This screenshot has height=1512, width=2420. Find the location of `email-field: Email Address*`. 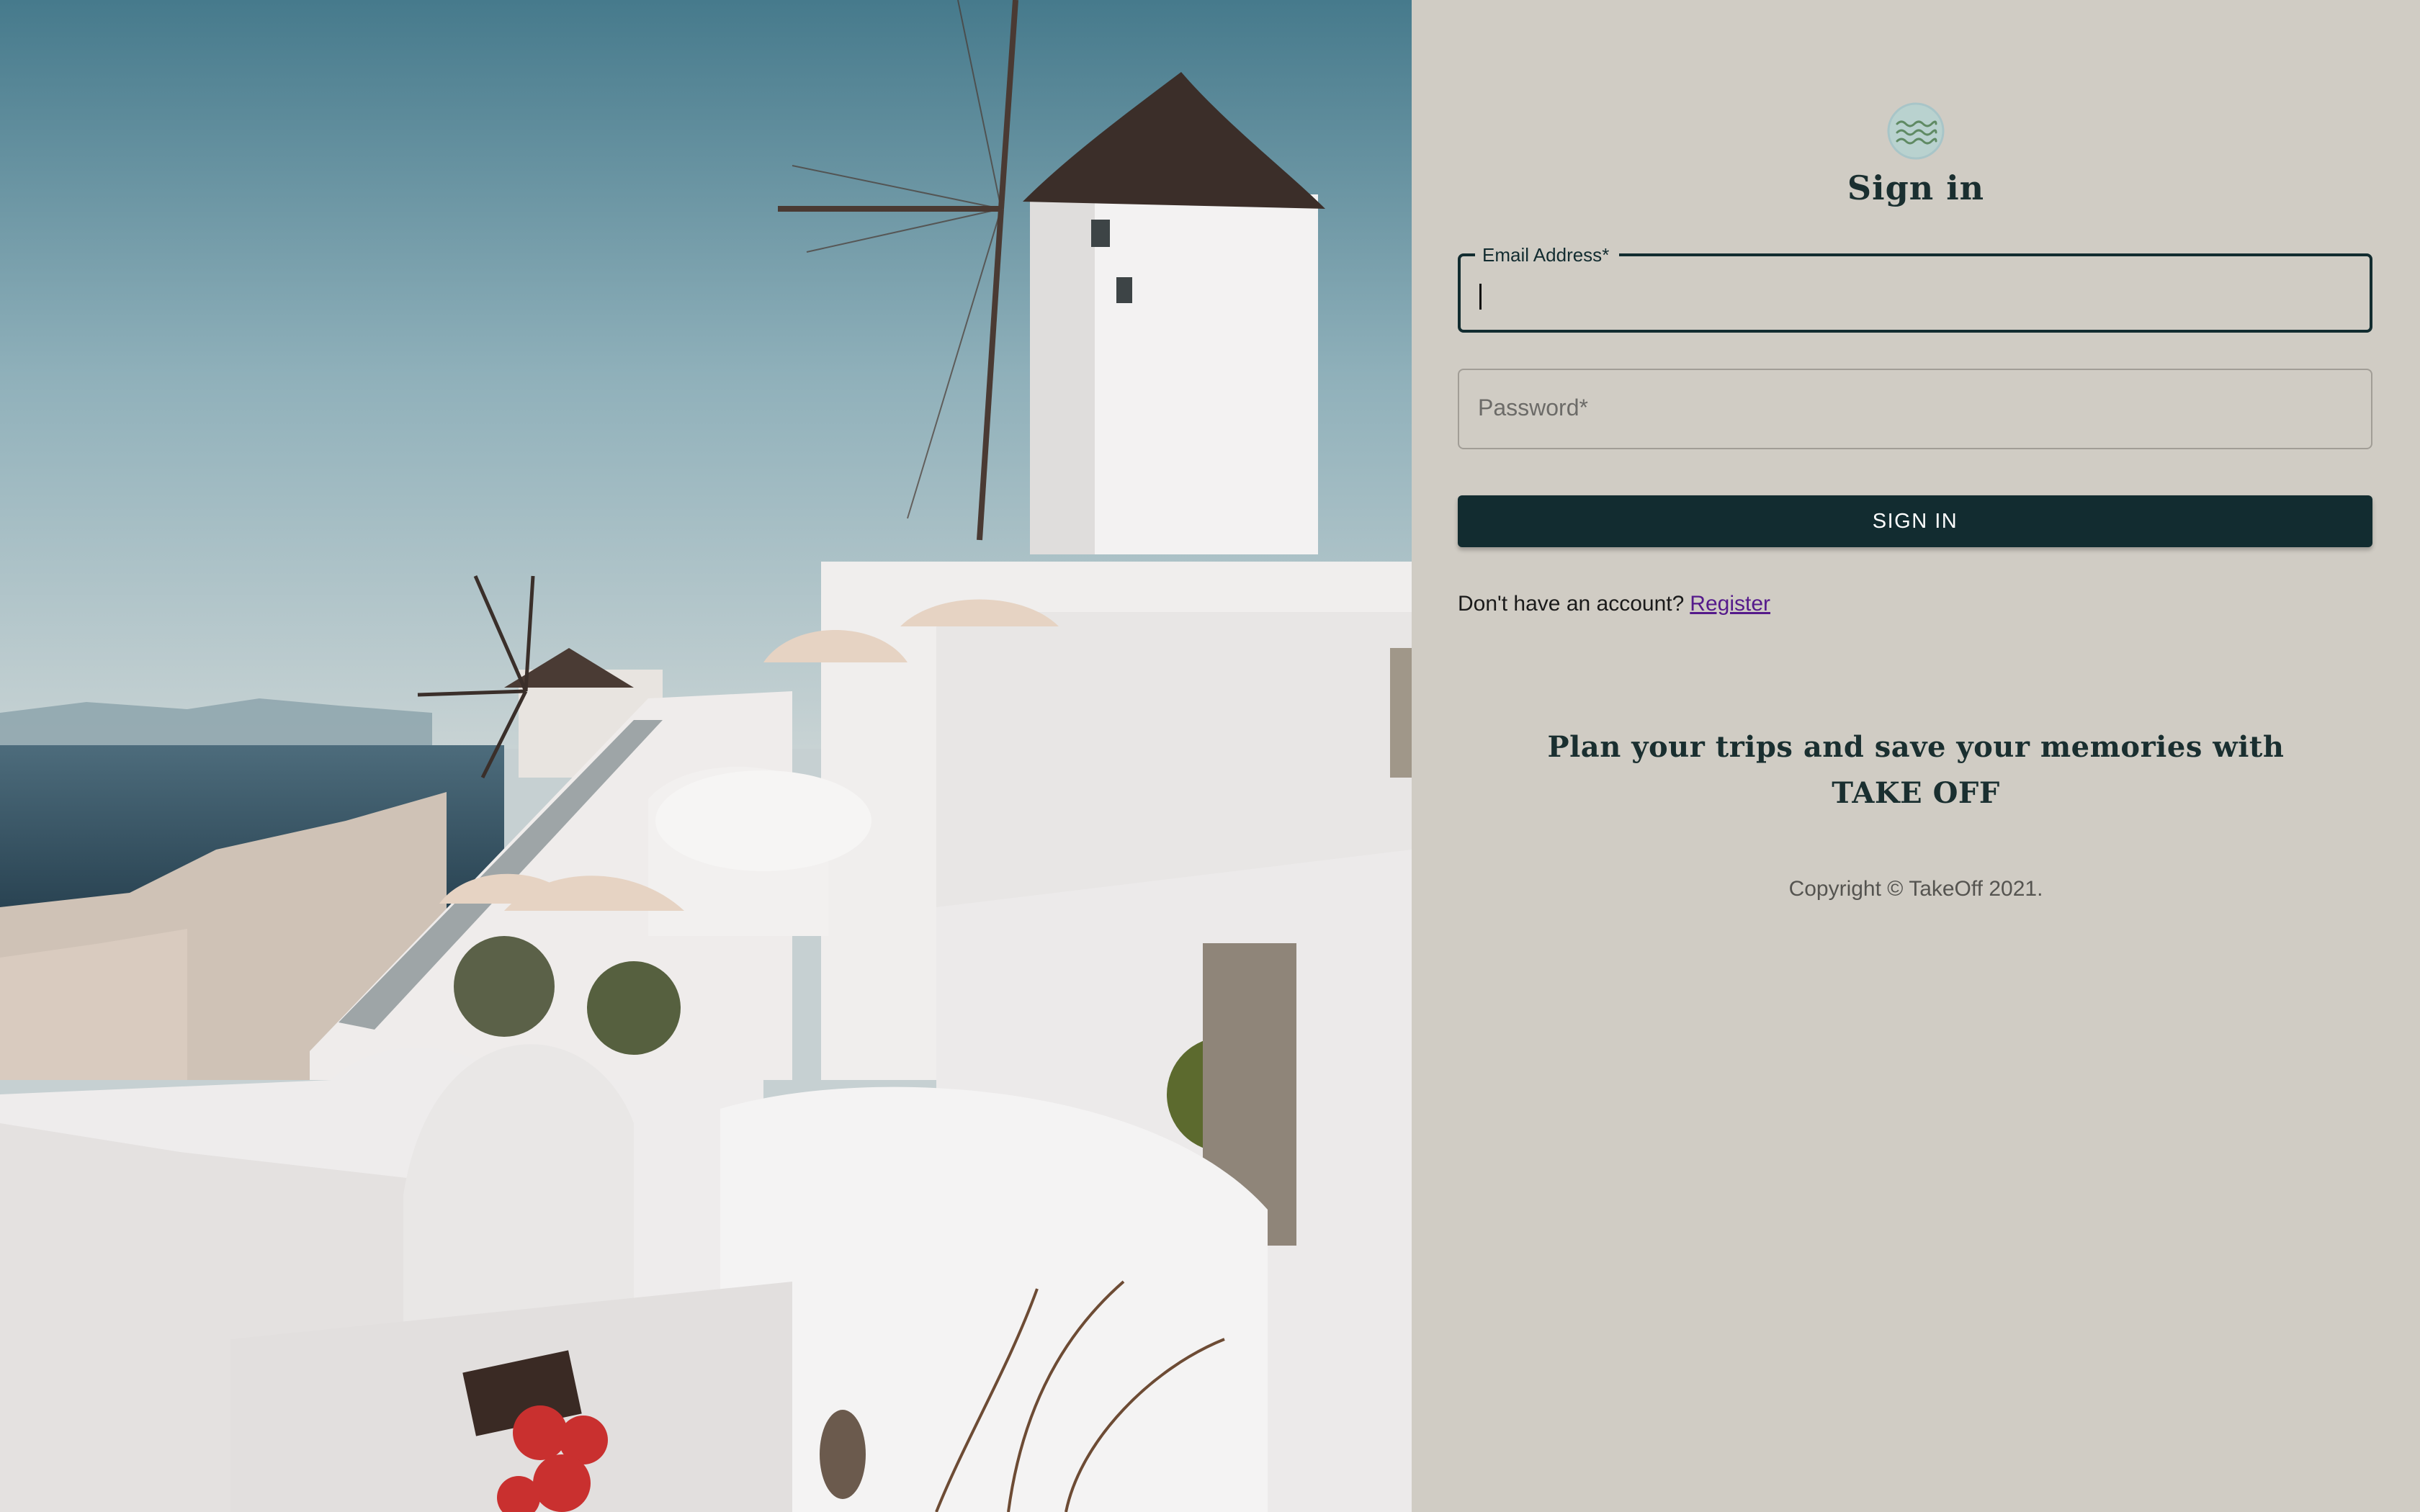

email-field: Email Address* is located at coordinates (1915, 287).